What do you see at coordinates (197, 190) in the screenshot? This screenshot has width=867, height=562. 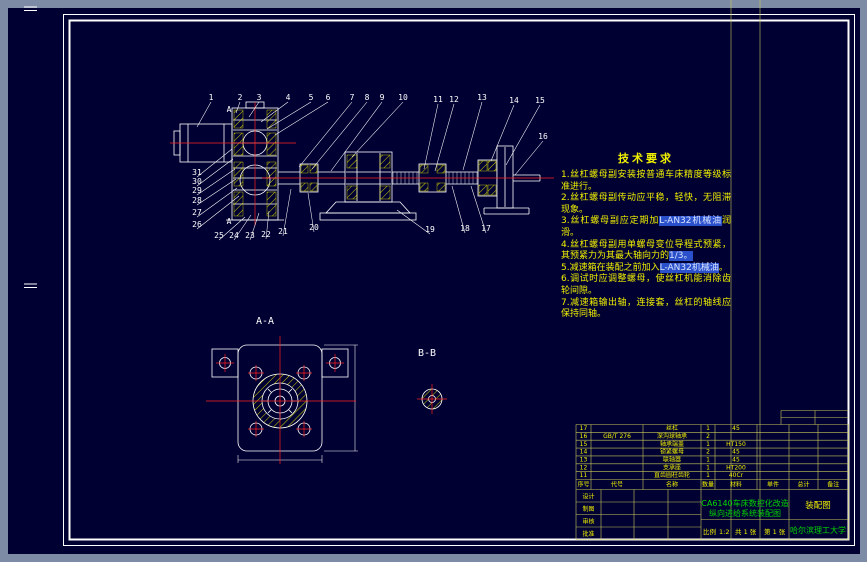 I see `part-callout: 29` at bounding box center [197, 190].